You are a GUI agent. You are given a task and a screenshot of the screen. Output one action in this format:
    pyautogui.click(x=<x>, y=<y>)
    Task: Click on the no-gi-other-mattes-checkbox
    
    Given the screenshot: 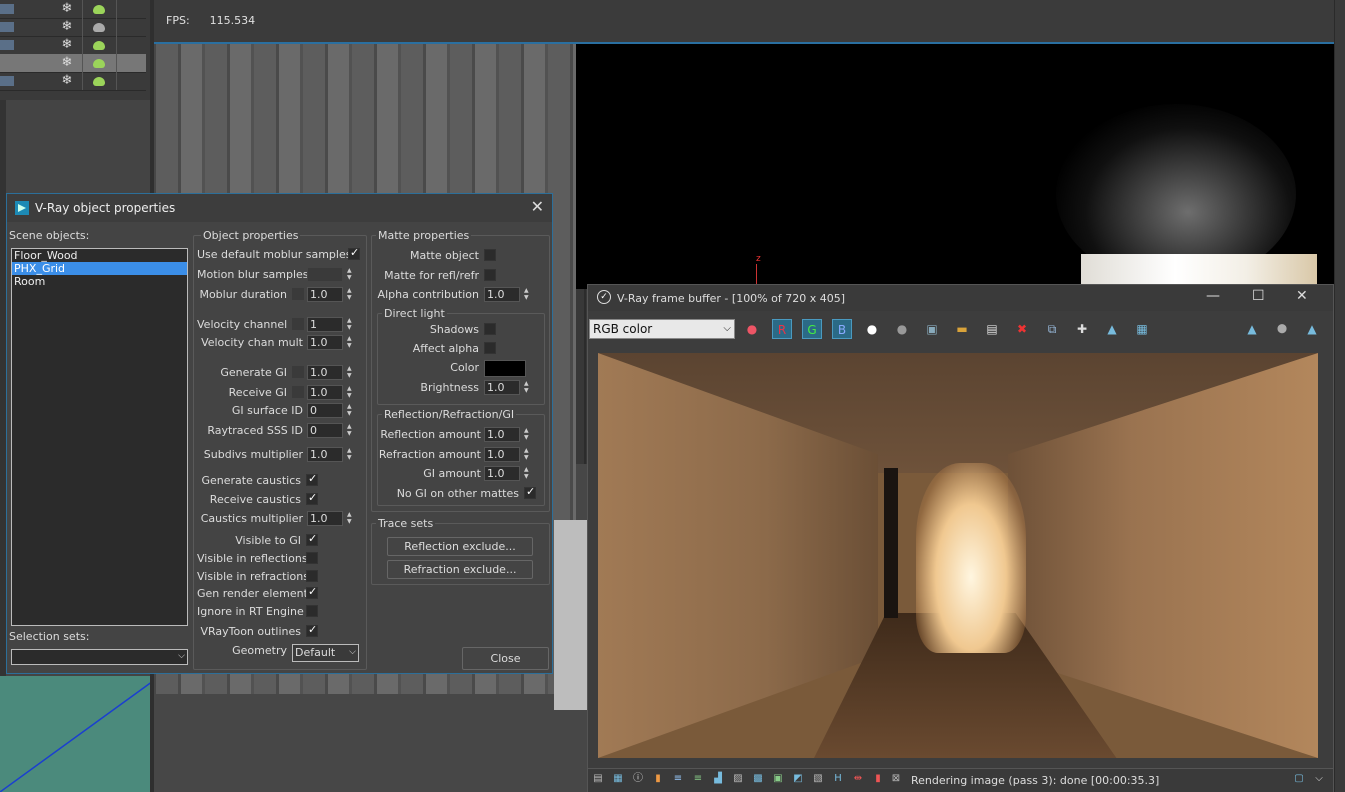 What is the action you would take?
    pyautogui.click(x=530, y=492)
    